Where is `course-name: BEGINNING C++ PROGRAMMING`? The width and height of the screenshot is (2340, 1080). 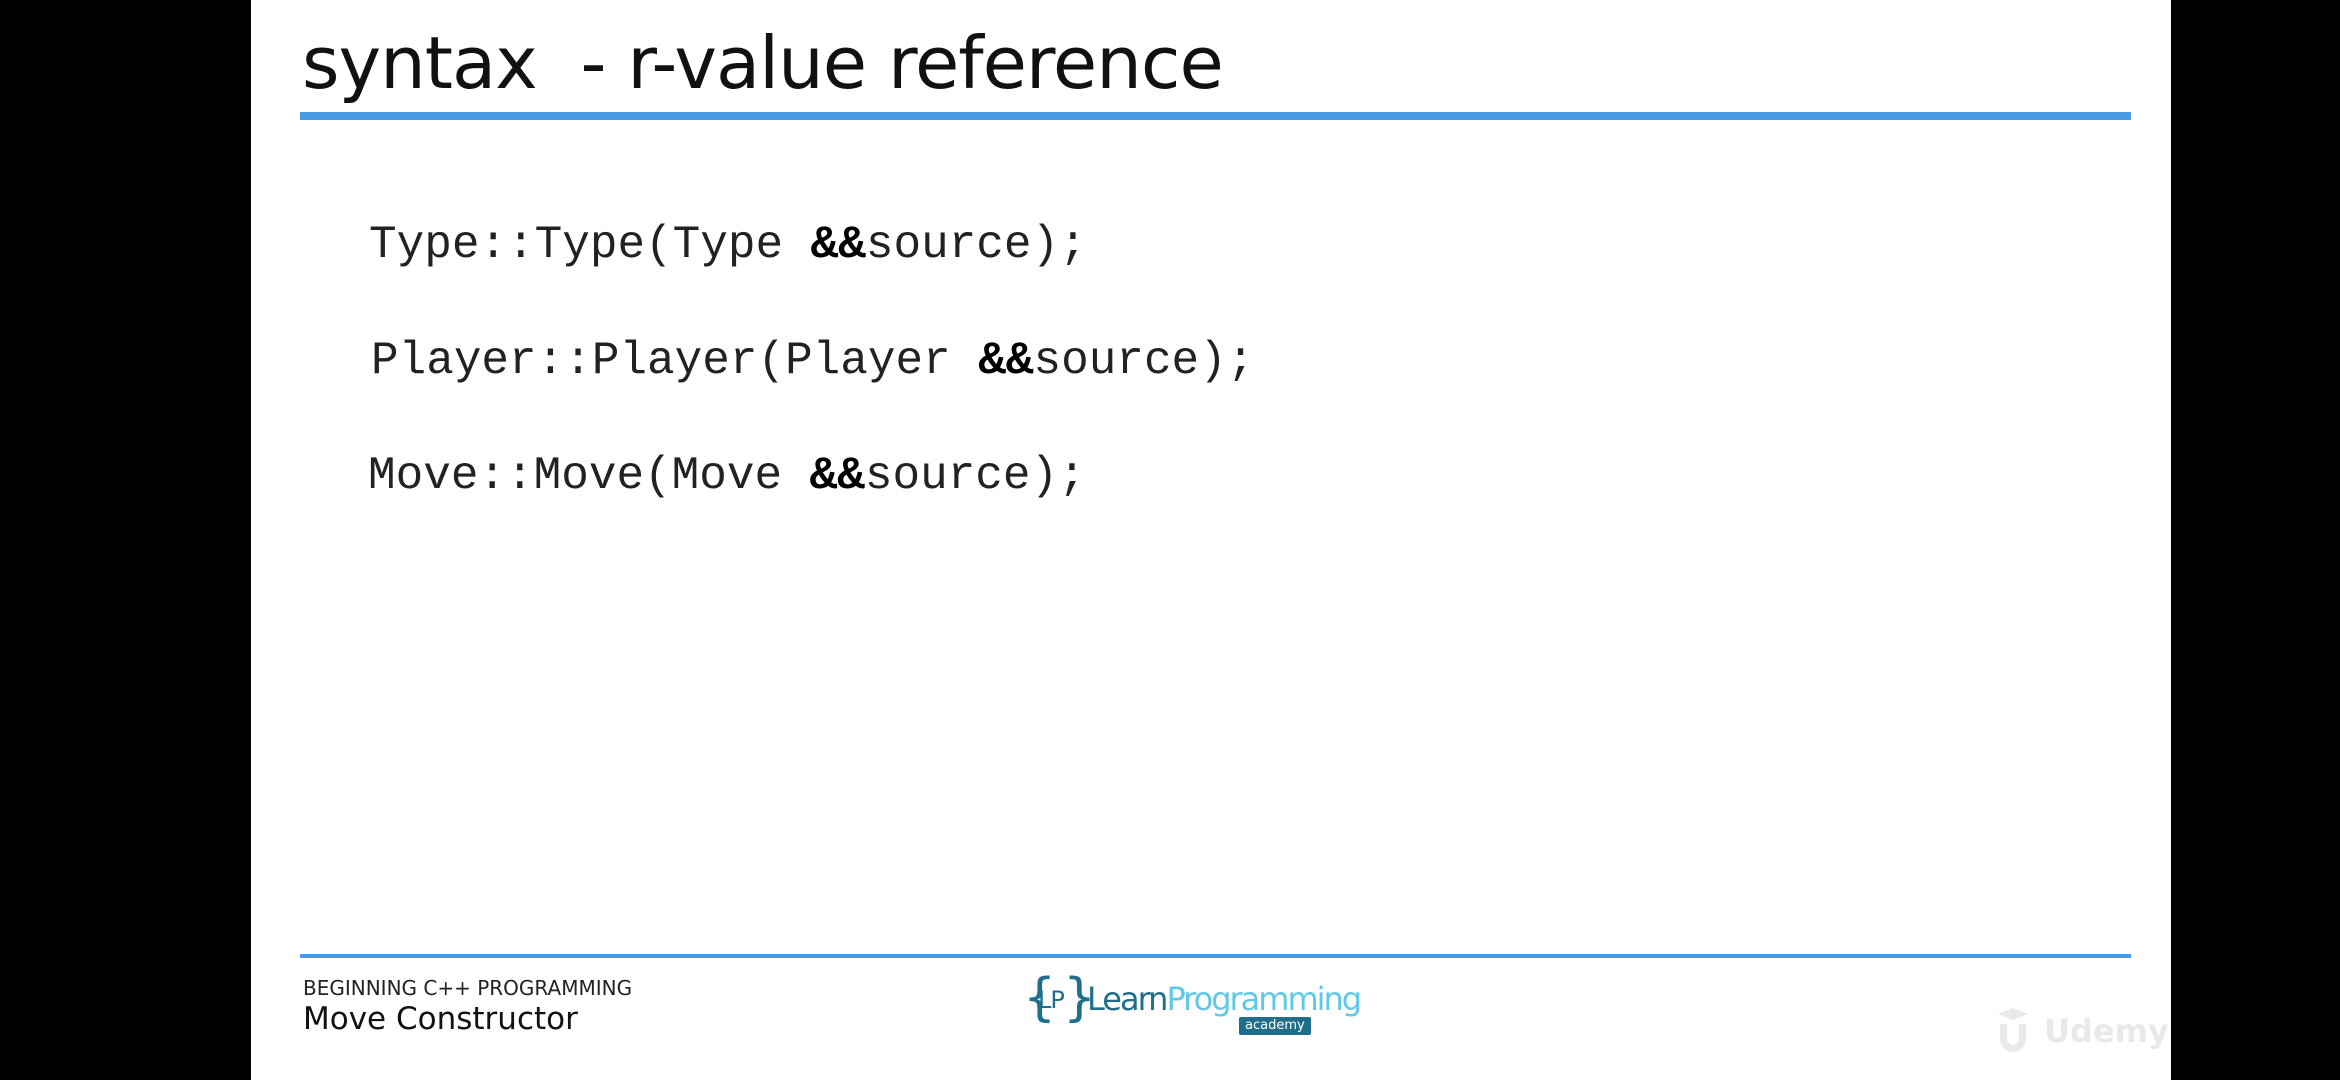
course-name: BEGINNING C++ PROGRAMMING is located at coordinates (468, 988).